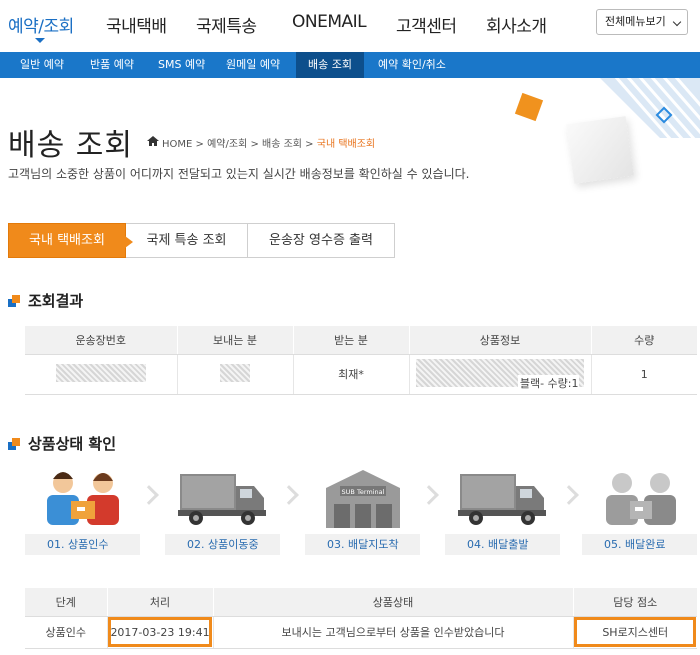 The width and height of the screenshot is (700, 655). I want to click on step-label-3: 03. 배달지도착, so click(362, 544).